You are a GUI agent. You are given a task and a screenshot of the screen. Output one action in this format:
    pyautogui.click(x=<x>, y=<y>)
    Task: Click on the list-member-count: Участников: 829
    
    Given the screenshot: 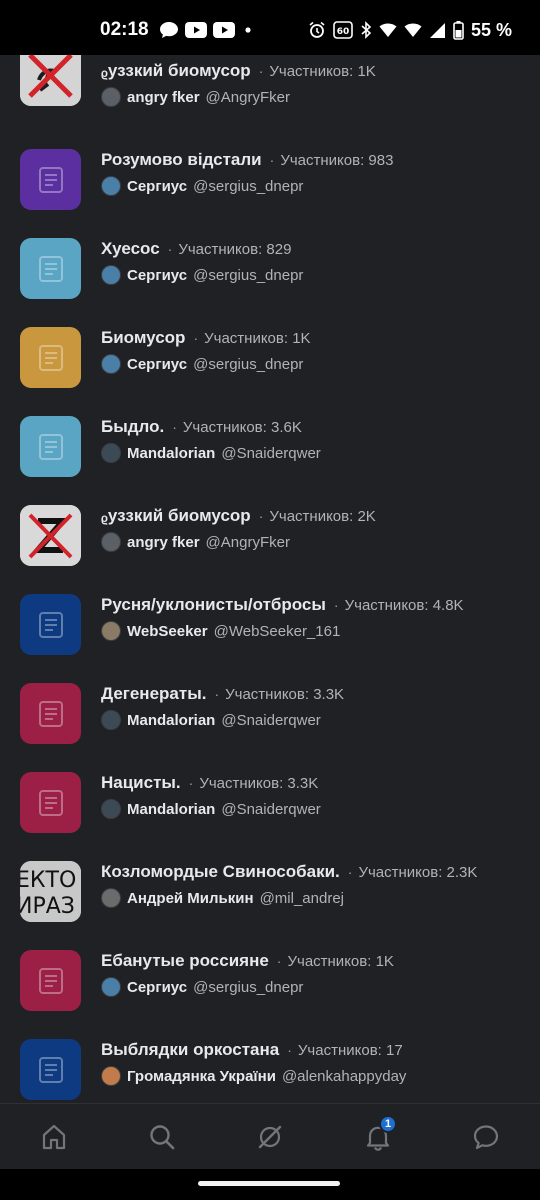 What is the action you would take?
    pyautogui.click(x=235, y=249)
    